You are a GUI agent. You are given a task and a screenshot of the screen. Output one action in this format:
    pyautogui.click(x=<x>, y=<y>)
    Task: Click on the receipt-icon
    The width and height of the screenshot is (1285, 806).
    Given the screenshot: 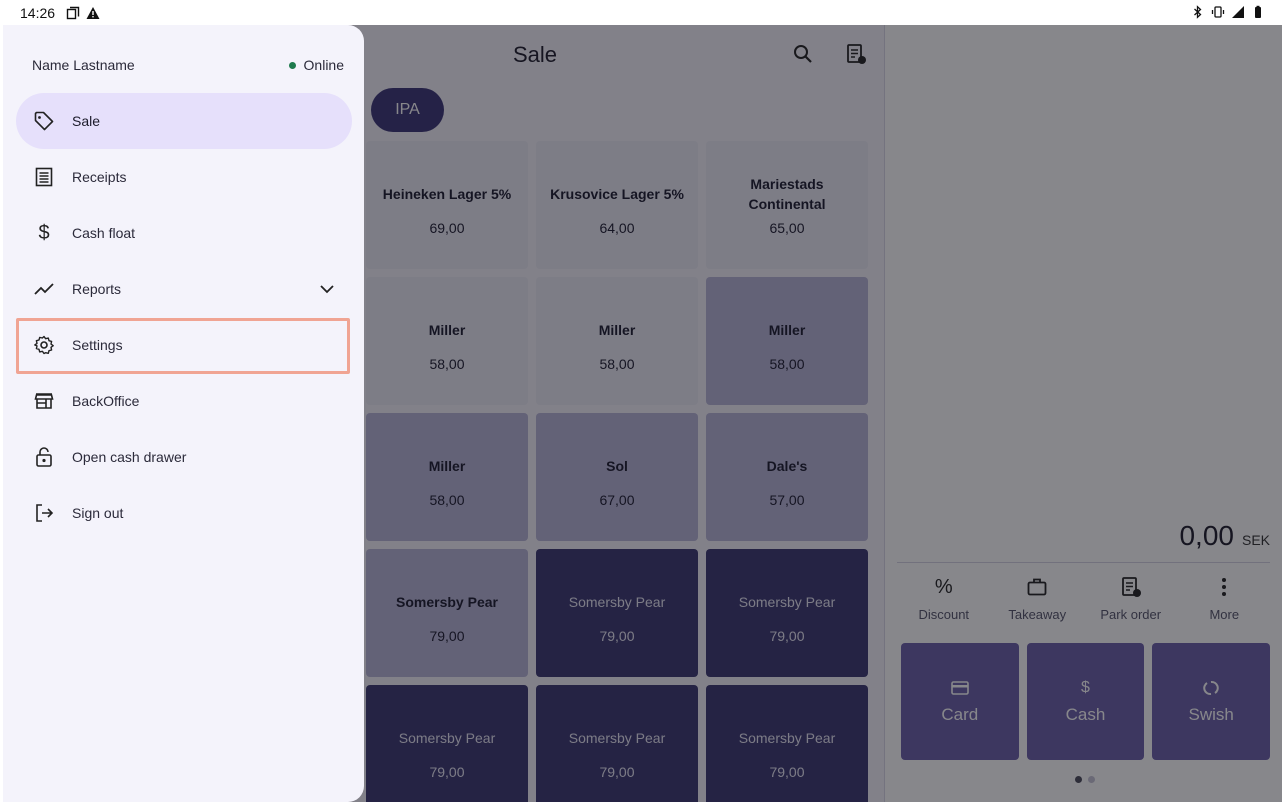 What is the action you would take?
    pyautogui.click(x=44, y=177)
    